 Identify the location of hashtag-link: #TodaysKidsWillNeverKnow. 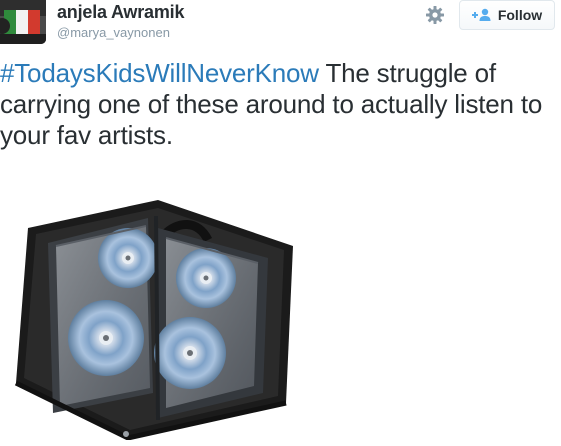
(159, 73).